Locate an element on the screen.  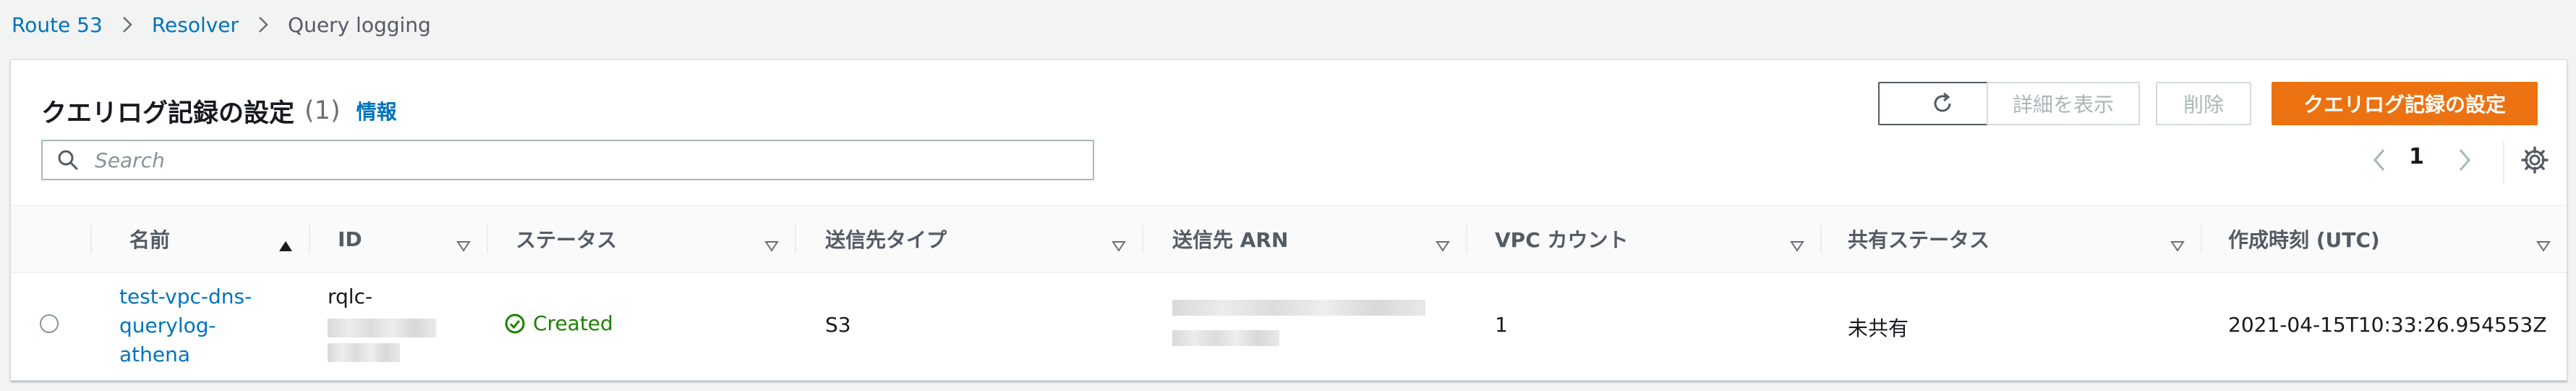
column-label: VPC カウント is located at coordinates (1562, 240).